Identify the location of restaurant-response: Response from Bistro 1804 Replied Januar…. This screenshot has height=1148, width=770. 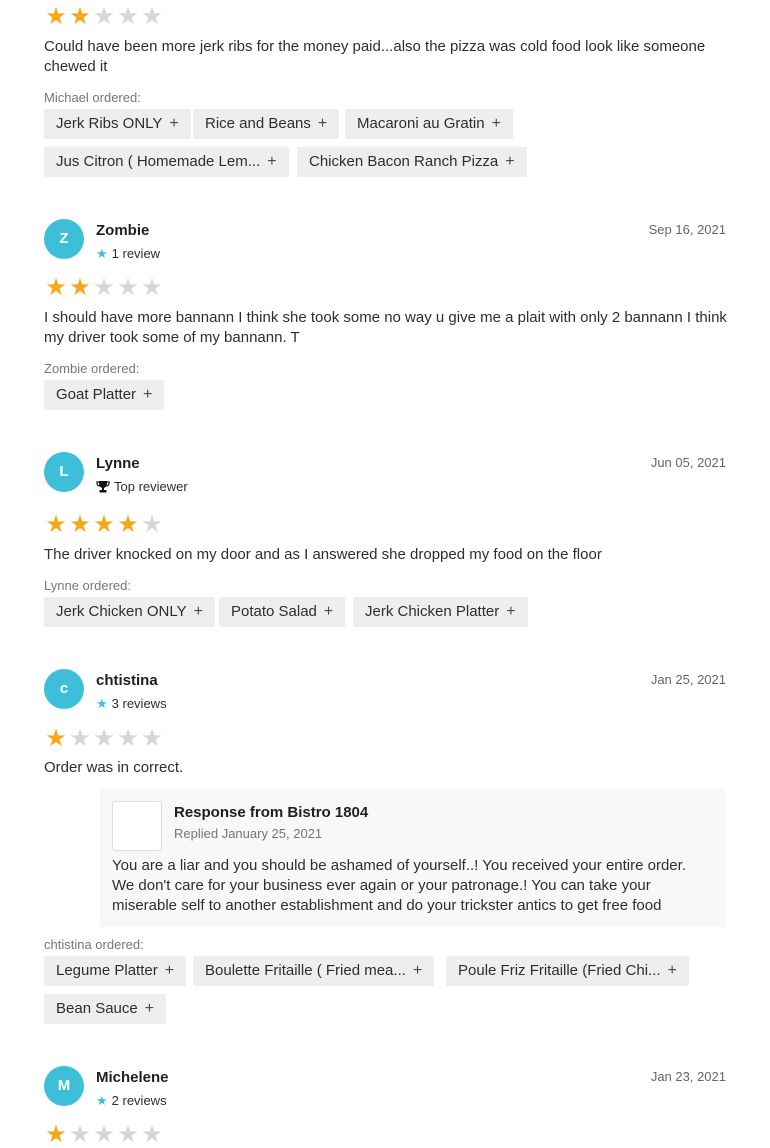
(413, 858).